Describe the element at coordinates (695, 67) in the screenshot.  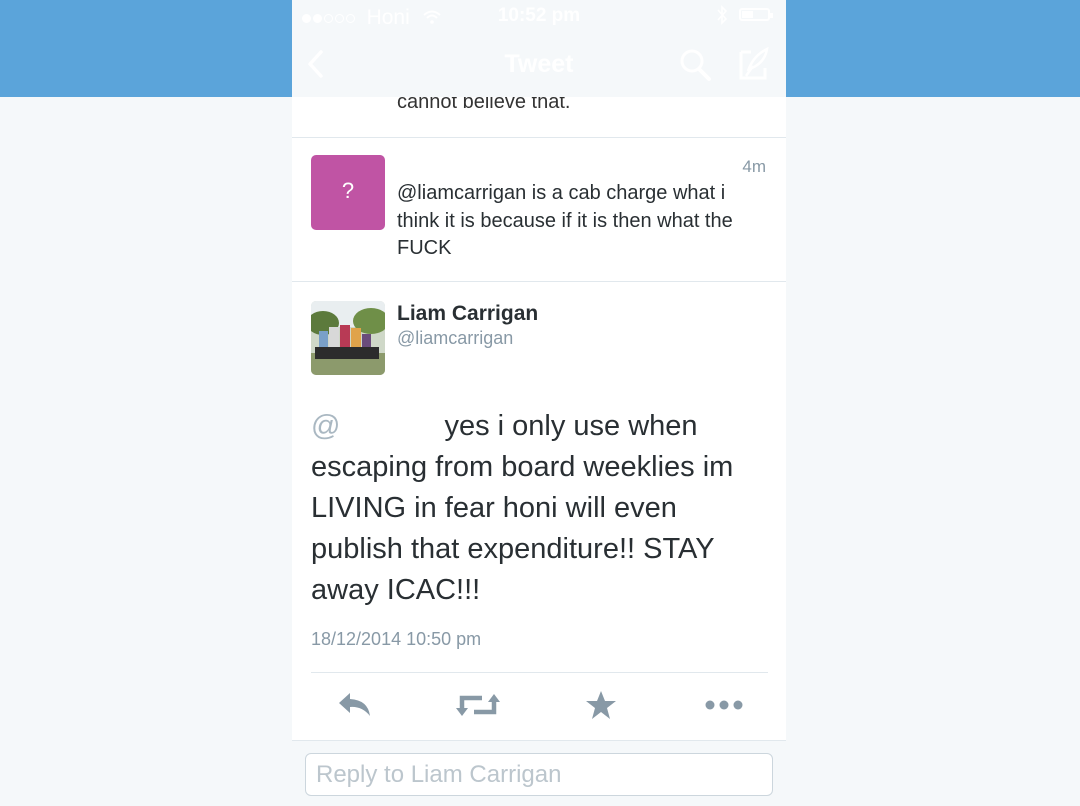
I see `search-icon` at that location.